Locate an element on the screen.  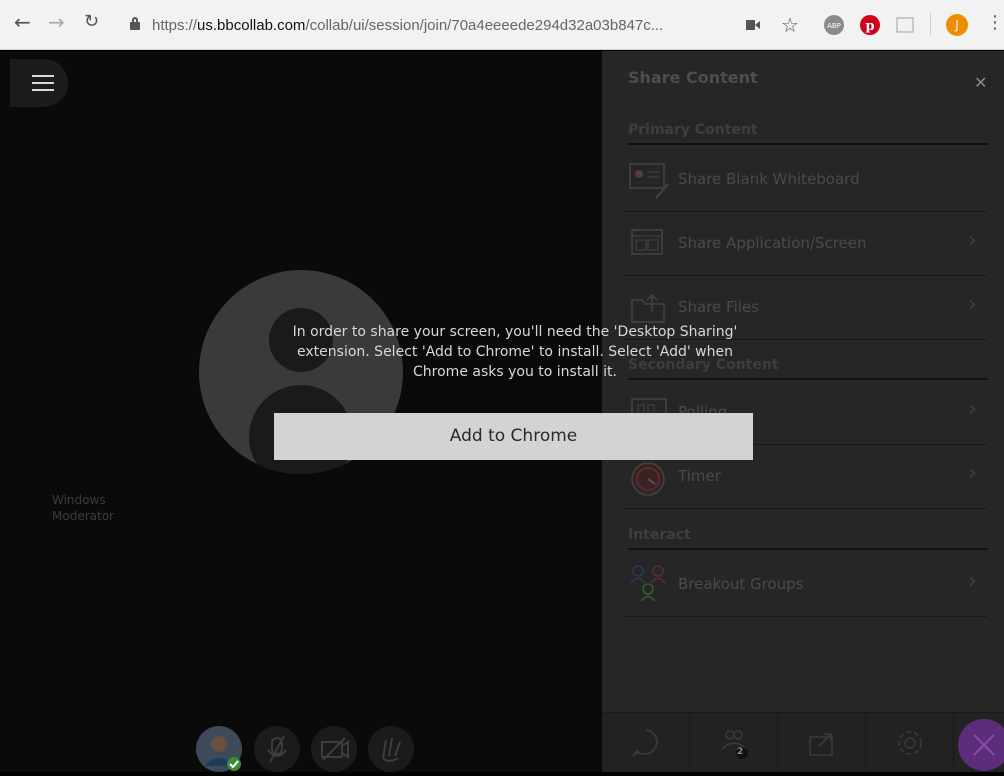
camera-off-icon is located at coordinates (335, 749).